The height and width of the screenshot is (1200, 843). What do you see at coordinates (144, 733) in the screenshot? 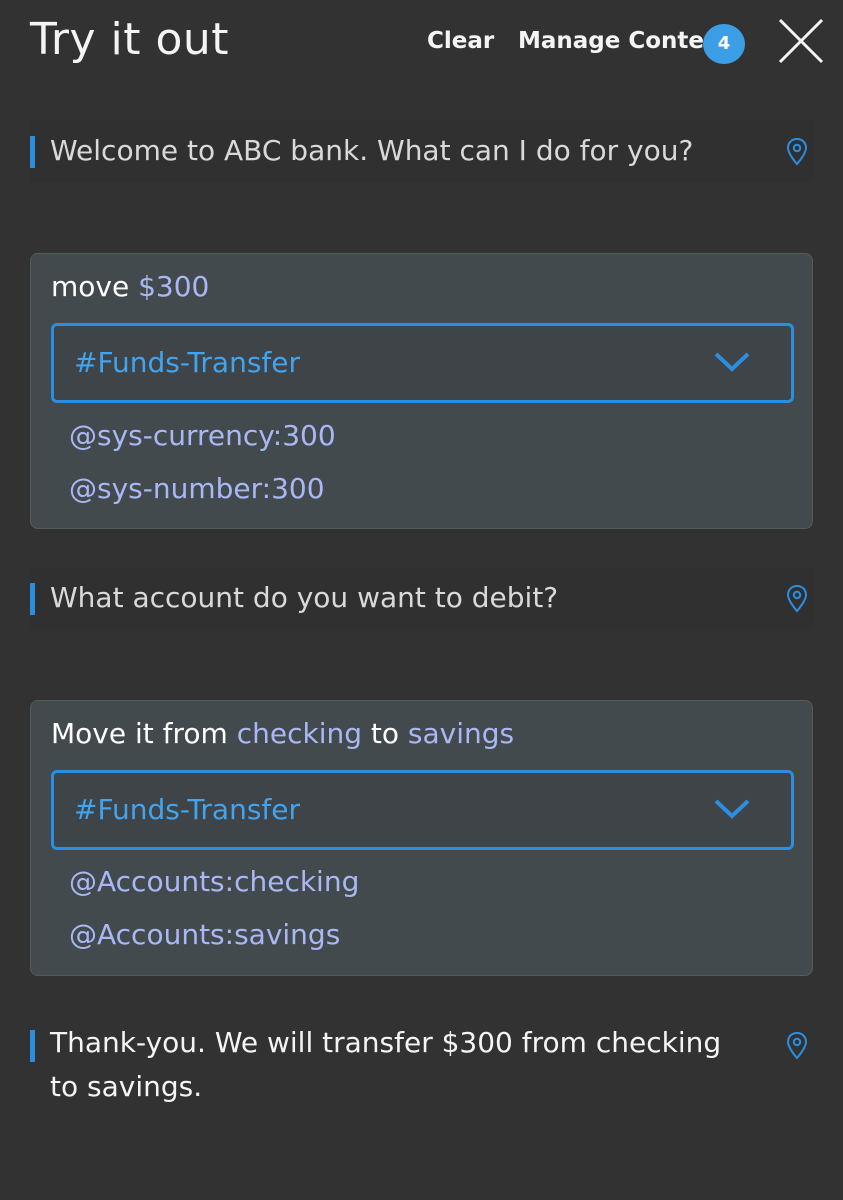
I see `user-text-plain: Move it from` at bounding box center [144, 733].